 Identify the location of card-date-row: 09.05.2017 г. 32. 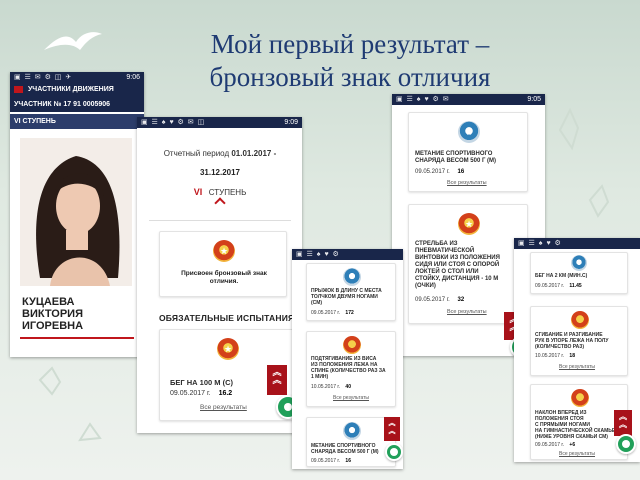
(439, 300).